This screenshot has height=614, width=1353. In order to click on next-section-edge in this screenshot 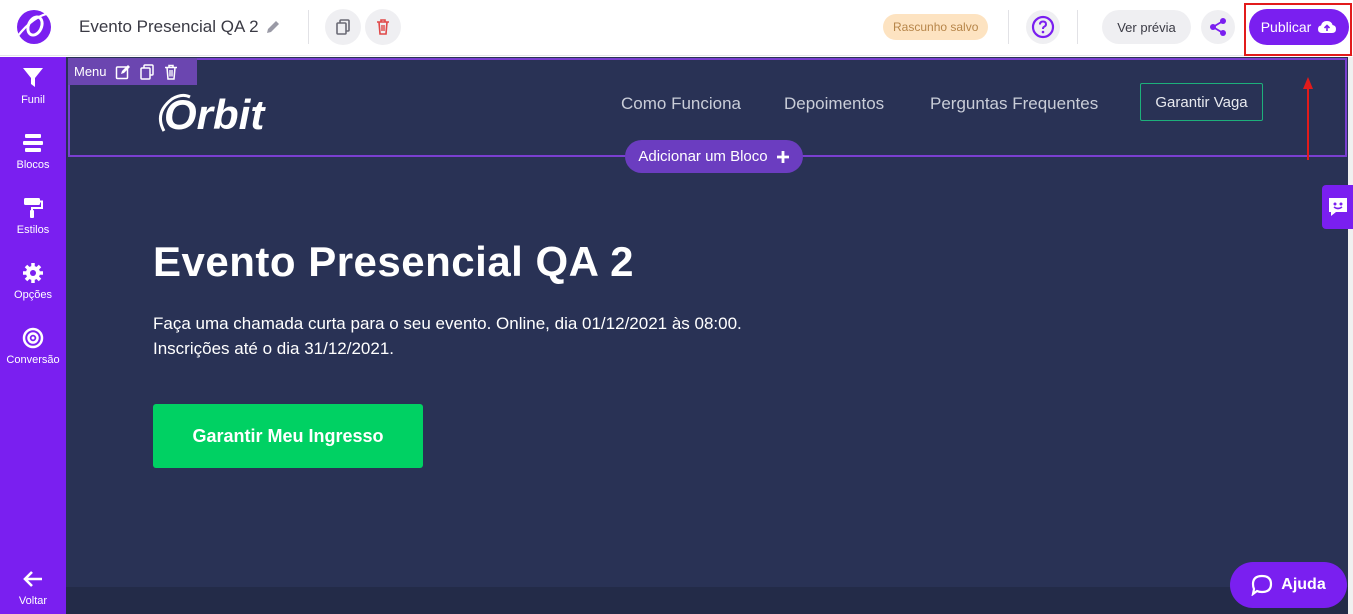, I will do `click(709, 600)`.